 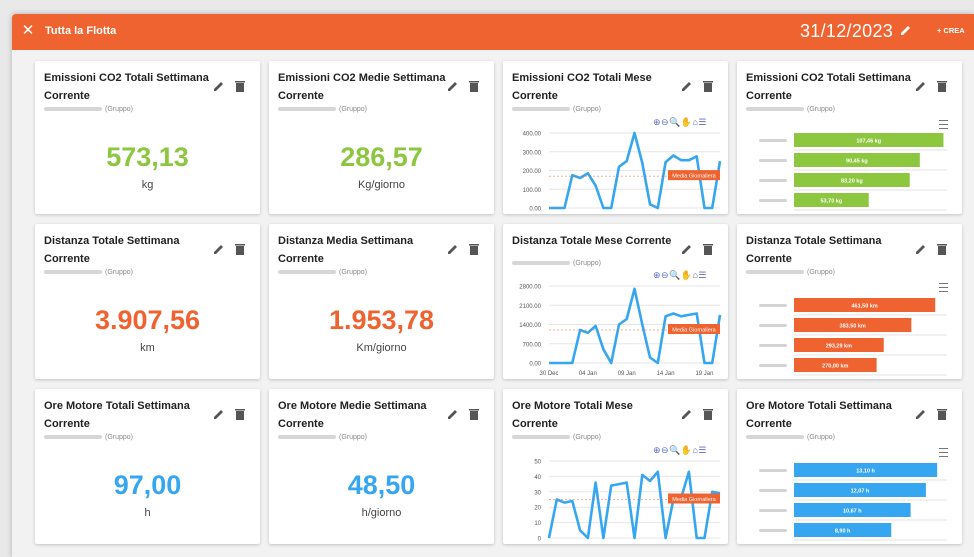 I want to click on y-tick-label: 40, so click(x=537, y=478).